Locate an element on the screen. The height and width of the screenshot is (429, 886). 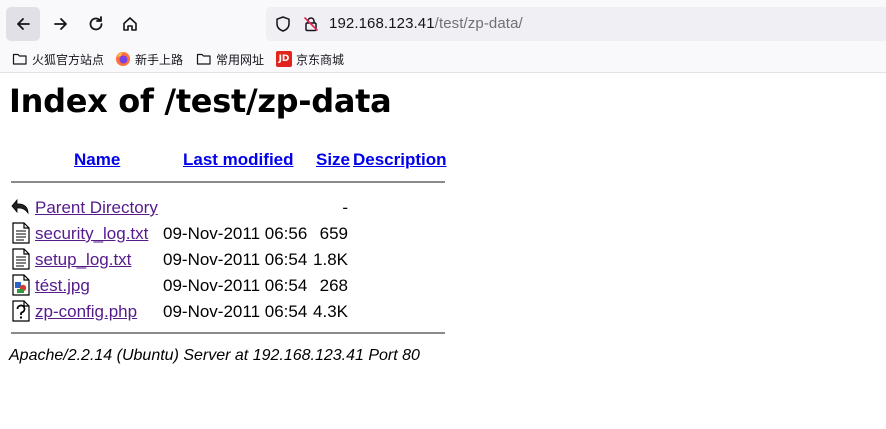
bookmark-jd-mall: JD 京东商城 is located at coordinates (310, 59).